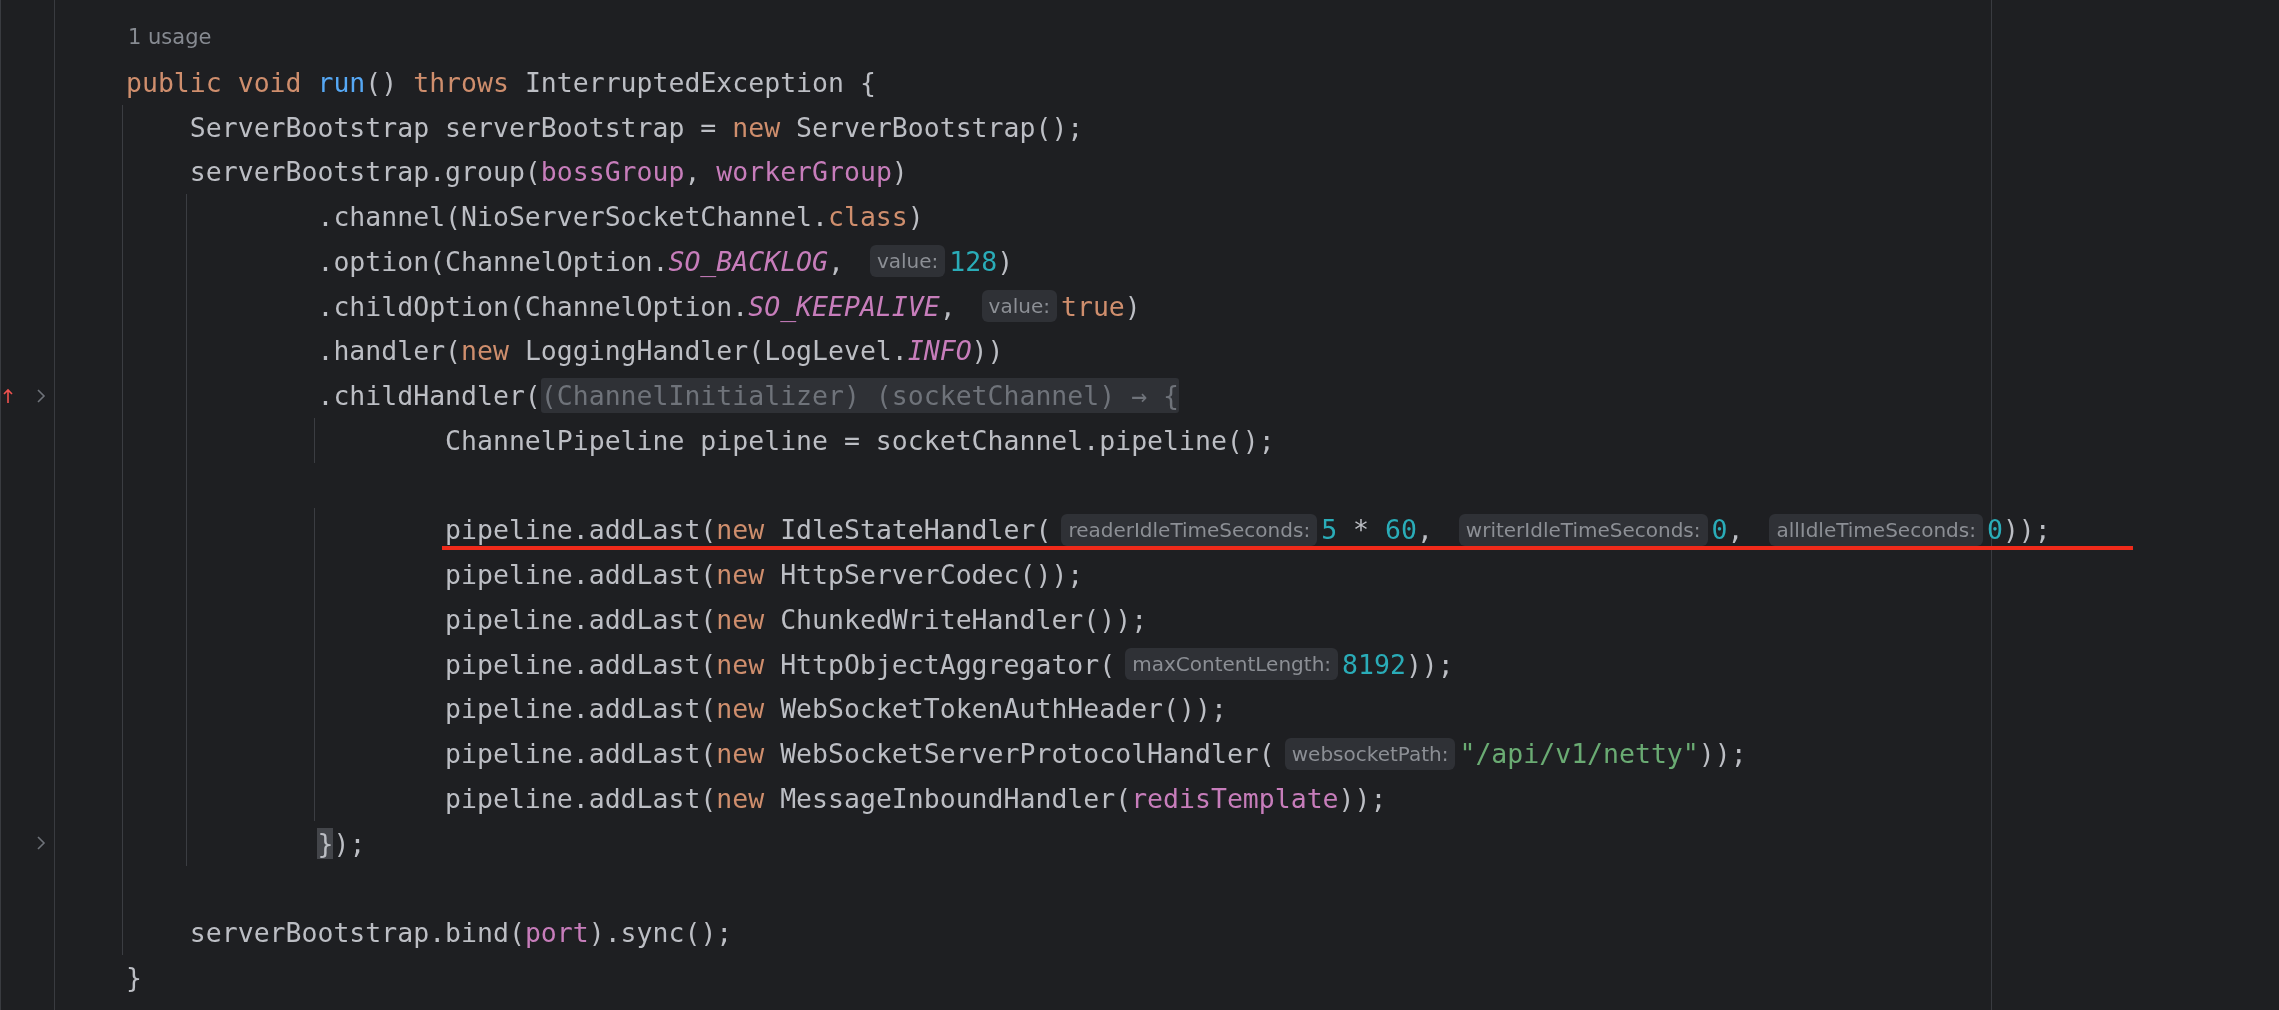 This screenshot has height=1010, width=2279. Describe the element at coordinates (660, 933) in the screenshot. I see `code-text: ).sync();` at that location.